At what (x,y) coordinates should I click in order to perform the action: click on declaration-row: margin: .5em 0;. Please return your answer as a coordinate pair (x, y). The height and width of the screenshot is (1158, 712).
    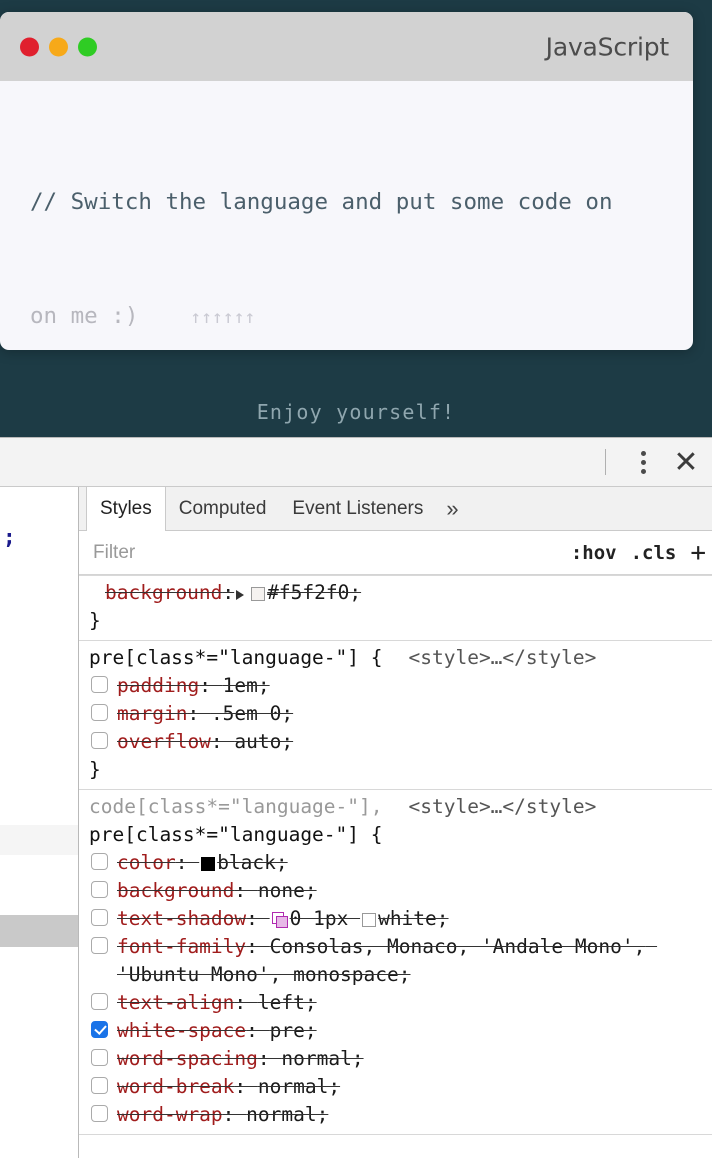
    Looking at the image, I should click on (395, 714).